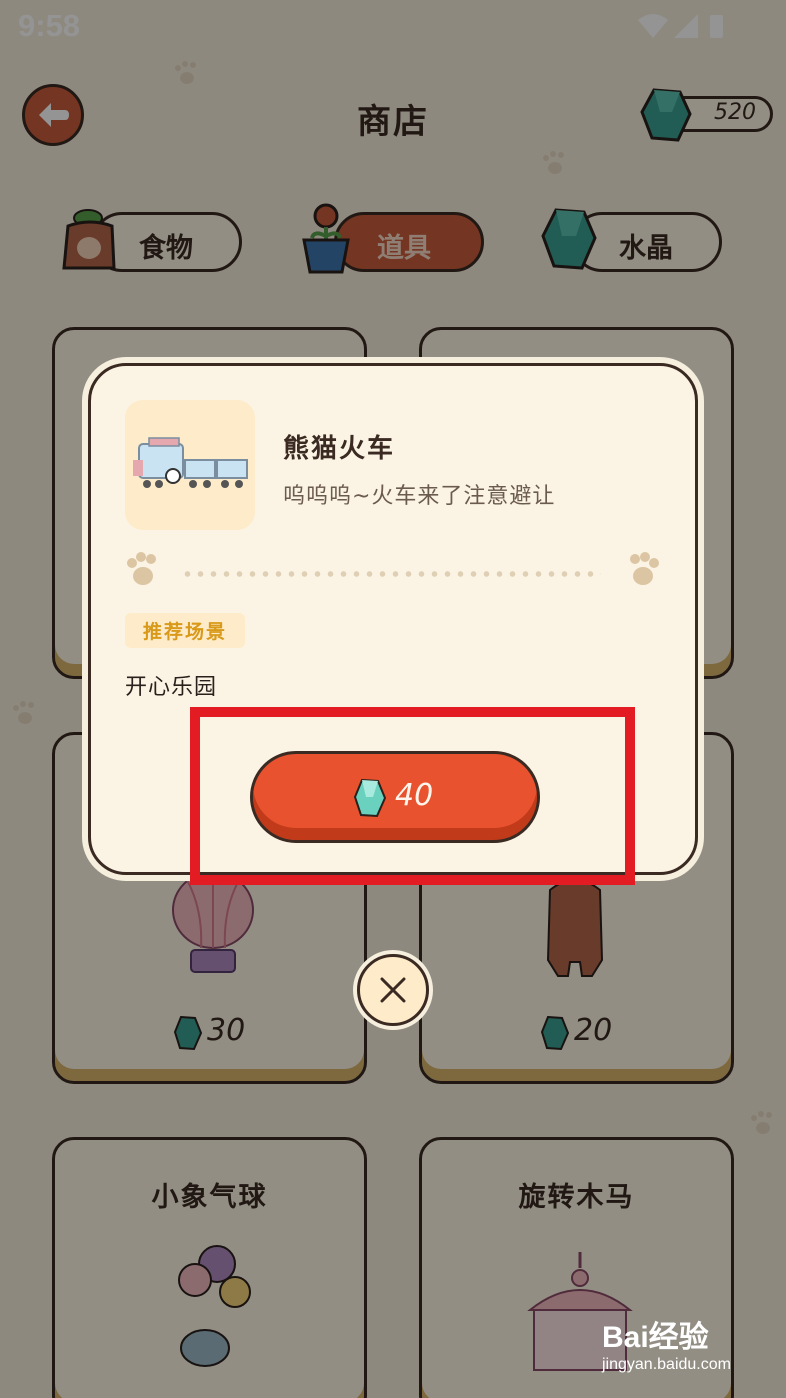 The width and height of the screenshot is (786, 1398). Describe the element at coordinates (339, 449) in the screenshot. I see `item-name: 熊猫火车` at that location.